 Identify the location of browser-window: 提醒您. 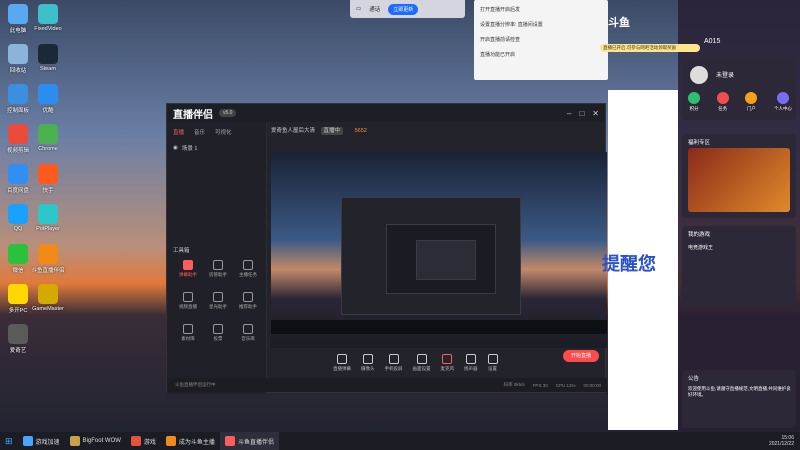
(640, 260).